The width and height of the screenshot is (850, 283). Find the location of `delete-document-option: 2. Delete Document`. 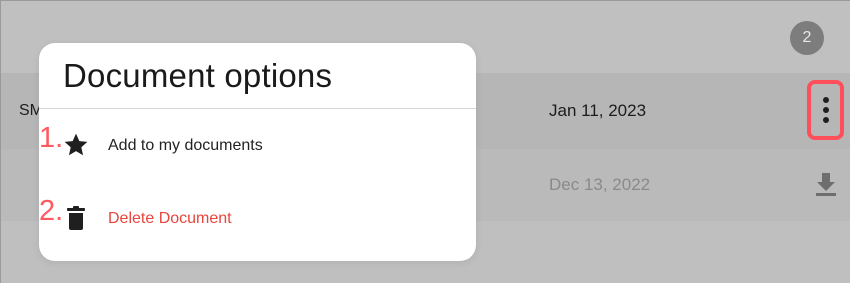

delete-document-option: 2. Delete Document is located at coordinates (257, 219).